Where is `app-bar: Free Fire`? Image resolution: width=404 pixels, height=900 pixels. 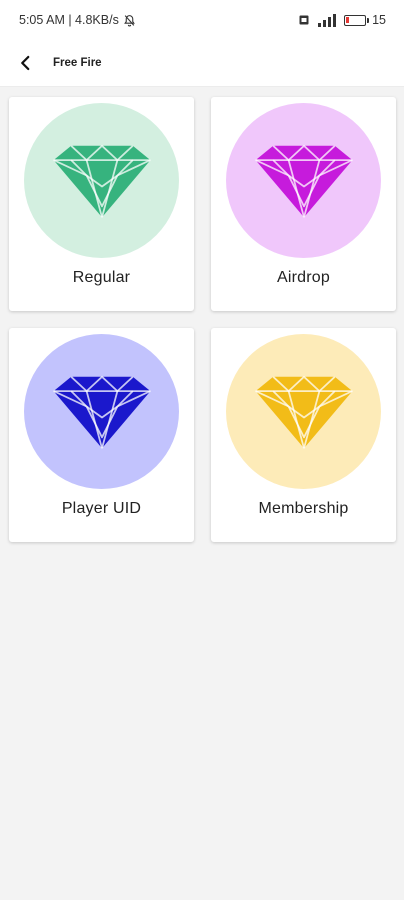
app-bar: Free Fire is located at coordinates (202, 63).